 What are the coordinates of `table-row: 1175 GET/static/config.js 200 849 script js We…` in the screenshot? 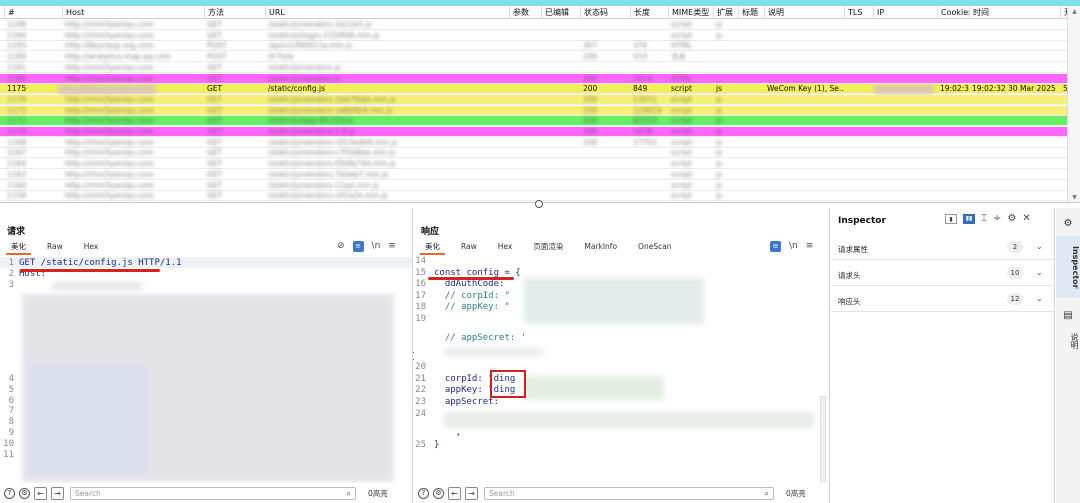 It's located at (540, 89).